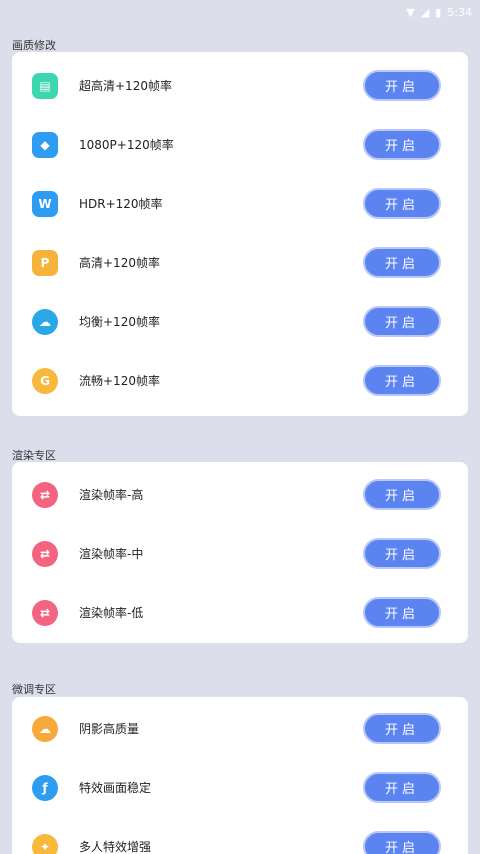 The height and width of the screenshot is (854, 480). What do you see at coordinates (45, 85) in the screenshot?
I see `tablet-icon: ▤` at bounding box center [45, 85].